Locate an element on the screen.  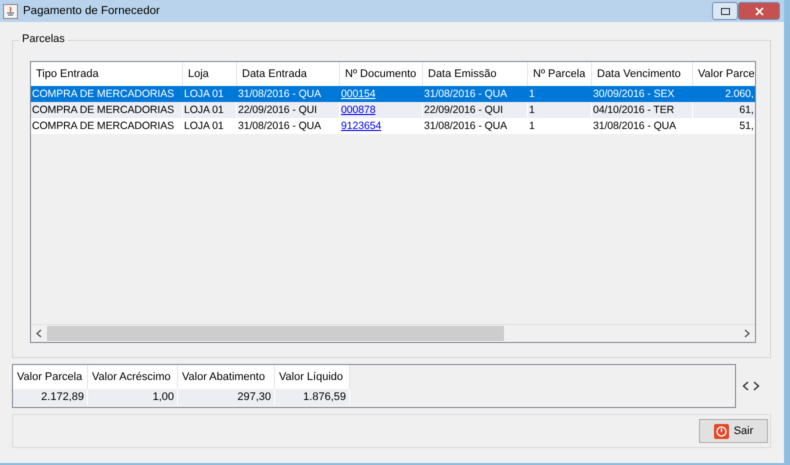
document-link: 000878 is located at coordinates (358, 110).